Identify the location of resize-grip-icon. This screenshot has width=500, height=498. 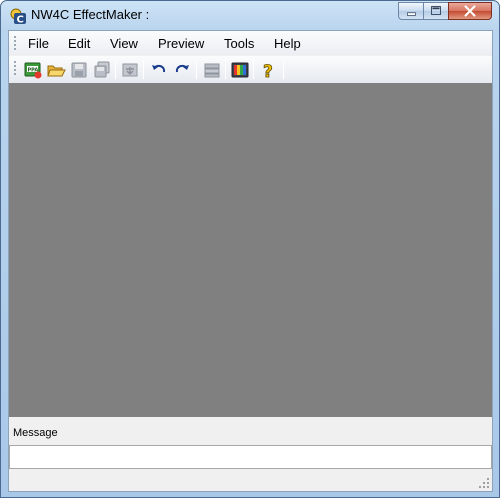
(484, 483).